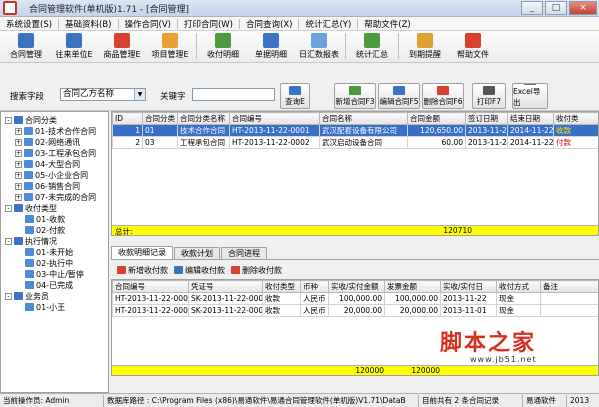 Image resolution: width=599 pixels, height=407 pixels. I want to click on column-header: 收付方式, so click(518, 286).